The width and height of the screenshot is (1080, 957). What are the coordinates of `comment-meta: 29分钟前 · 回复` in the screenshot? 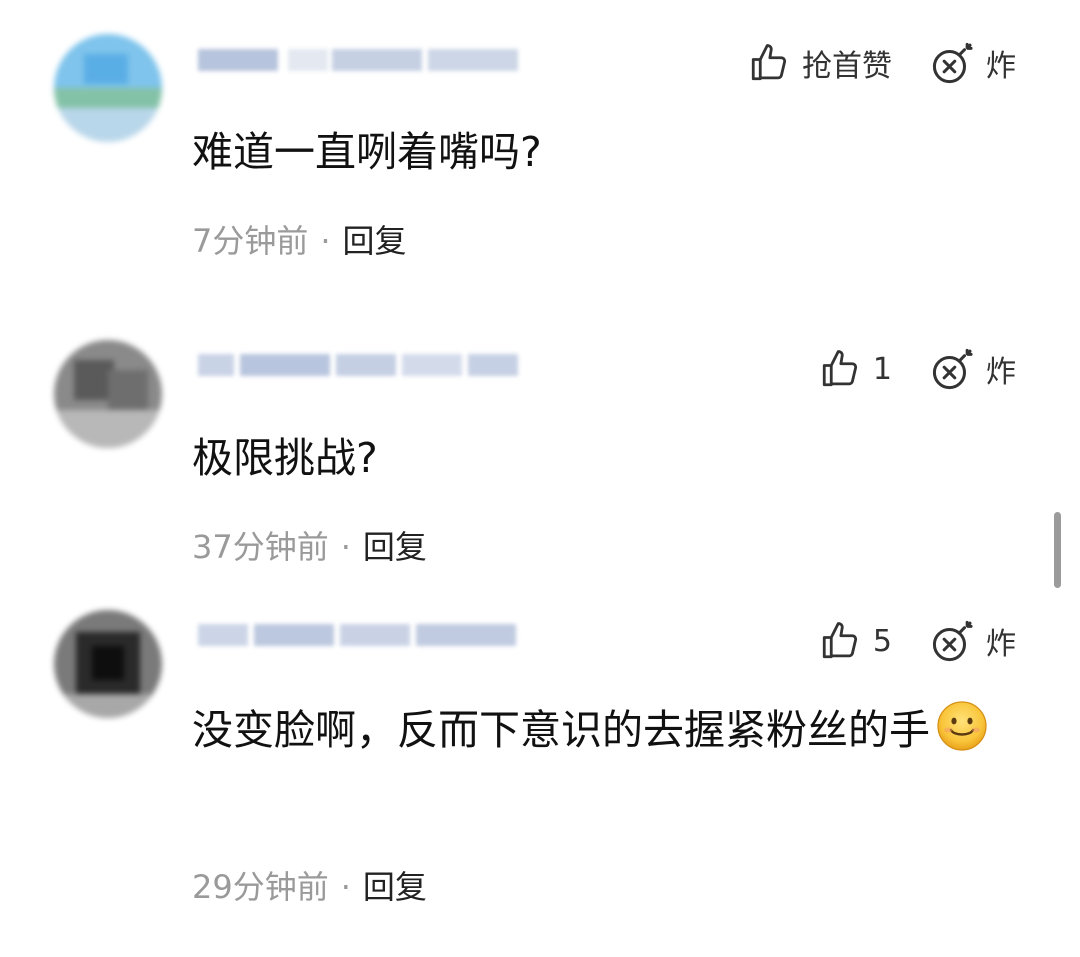 It's located at (309, 885).